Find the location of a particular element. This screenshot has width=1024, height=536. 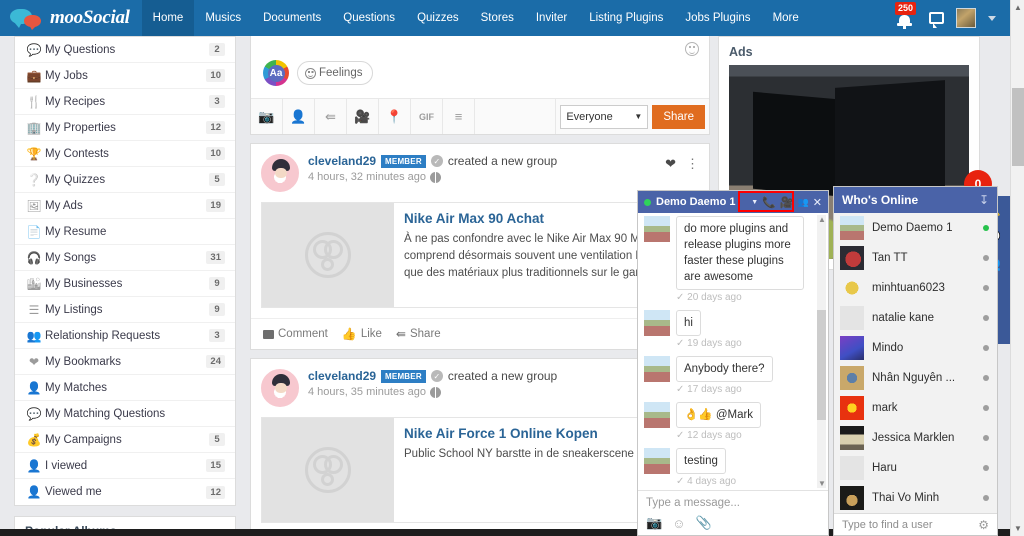

nav-item-jobs-plugins: Jobs Plugins is located at coordinates (717, 18).